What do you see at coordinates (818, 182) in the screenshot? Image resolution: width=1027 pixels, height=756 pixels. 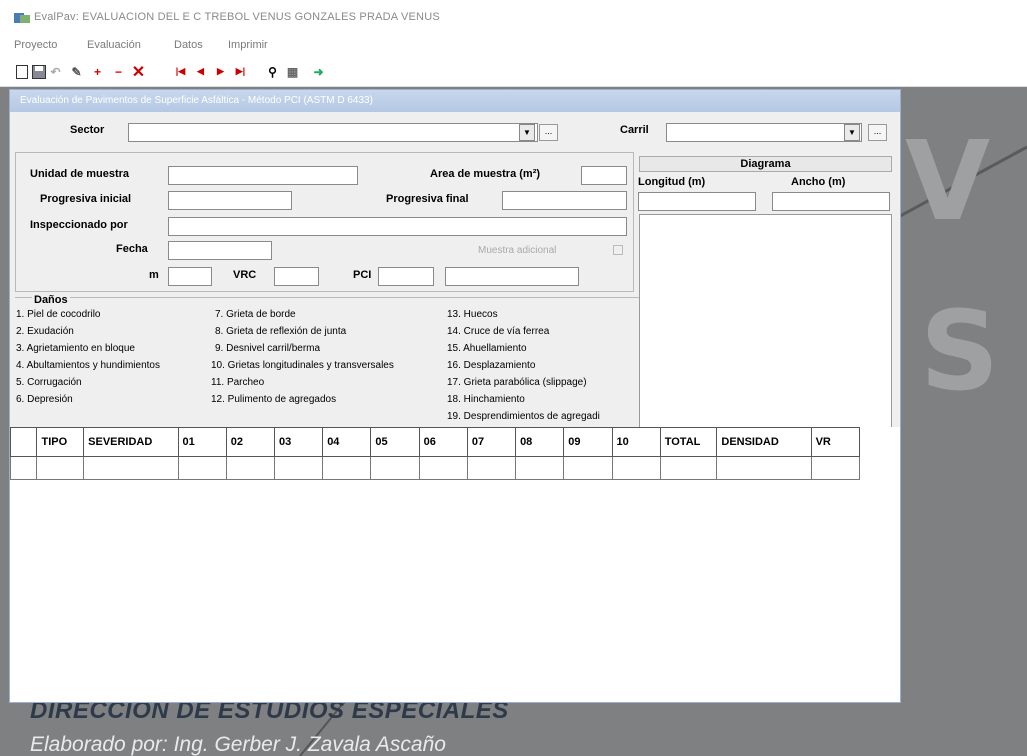 I see `ancho-label: Ancho (m)` at bounding box center [818, 182].